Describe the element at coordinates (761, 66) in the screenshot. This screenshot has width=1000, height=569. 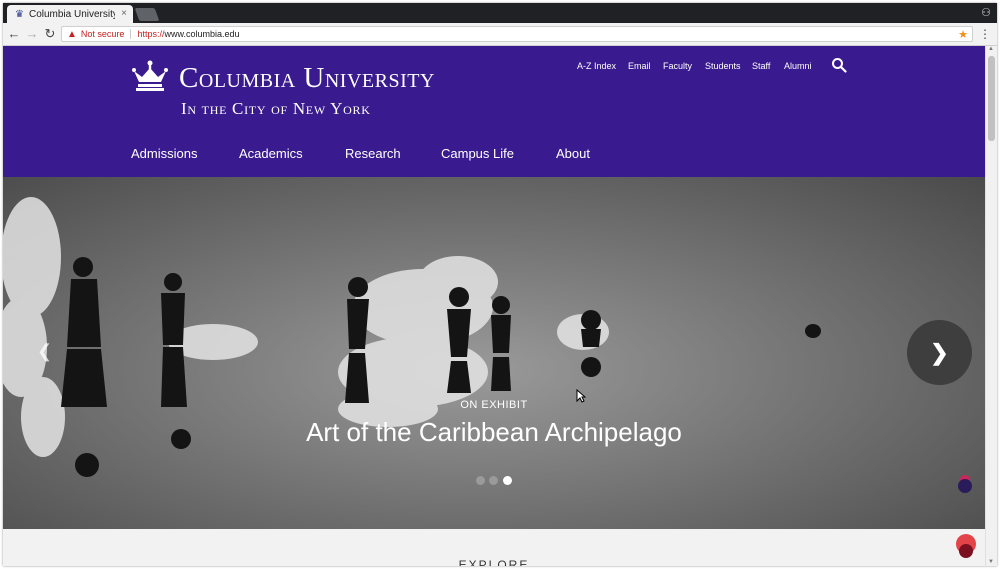
I see `utility-link-staff: Staff` at that location.